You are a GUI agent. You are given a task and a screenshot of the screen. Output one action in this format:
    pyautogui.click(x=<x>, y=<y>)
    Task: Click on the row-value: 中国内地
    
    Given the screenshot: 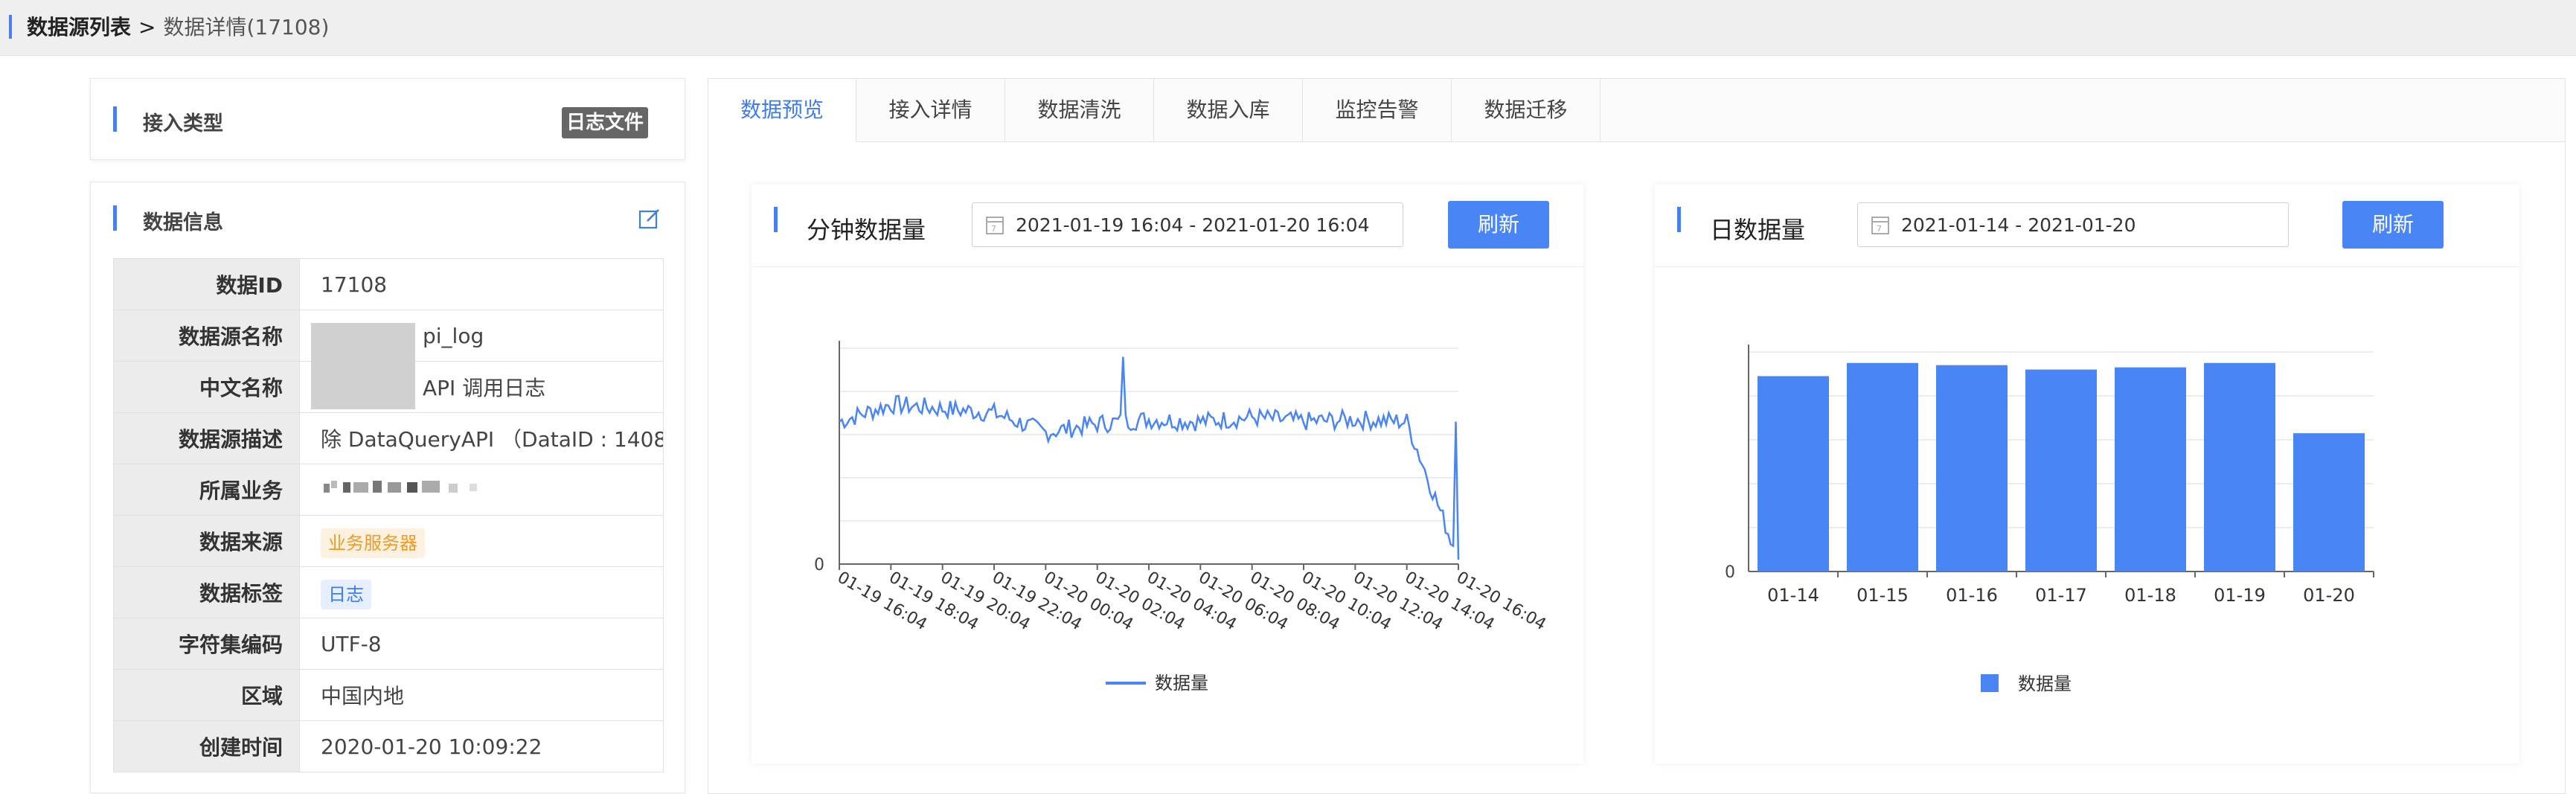 What is the action you would take?
    pyautogui.click(x=482, y=695)
    